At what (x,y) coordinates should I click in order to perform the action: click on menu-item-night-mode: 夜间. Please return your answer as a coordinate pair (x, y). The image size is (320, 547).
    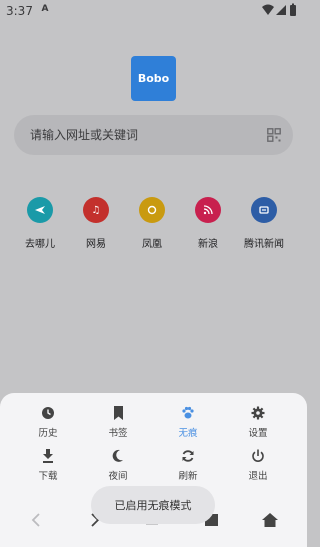
    Looking at the image, I should click on (118, 465).